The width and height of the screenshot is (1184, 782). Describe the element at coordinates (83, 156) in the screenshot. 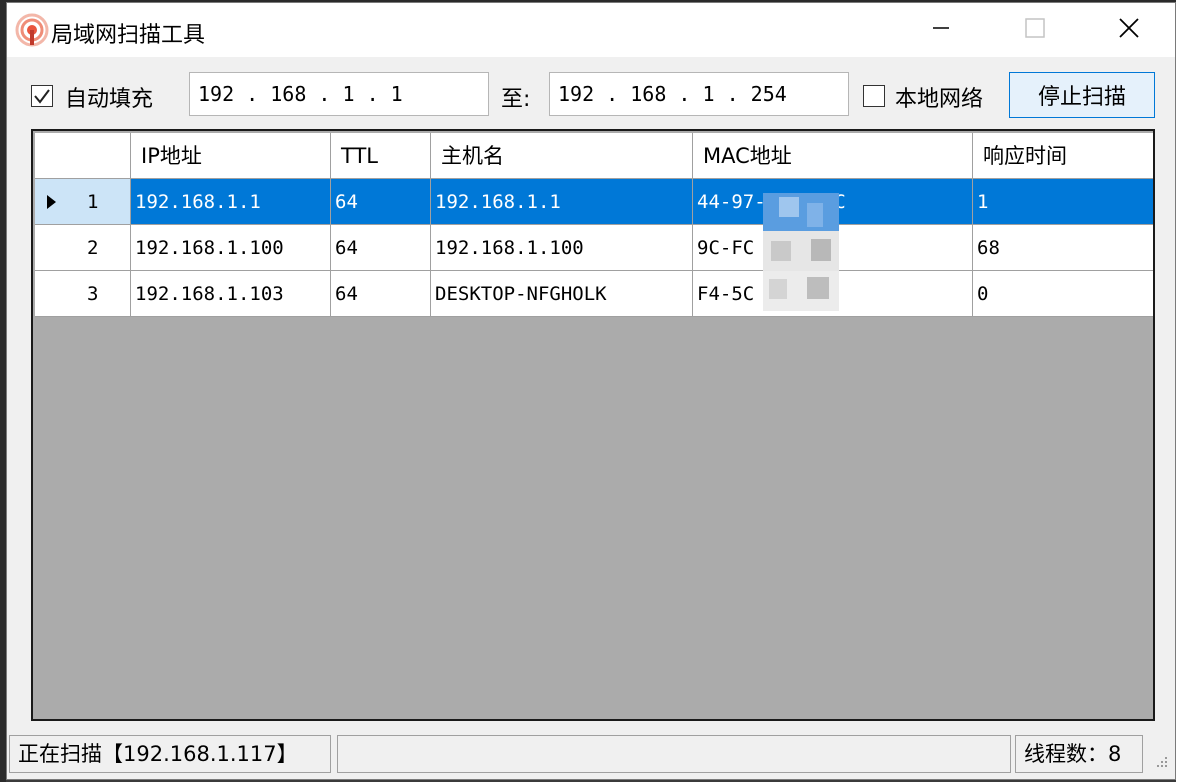

I see `corner-header` at that location.